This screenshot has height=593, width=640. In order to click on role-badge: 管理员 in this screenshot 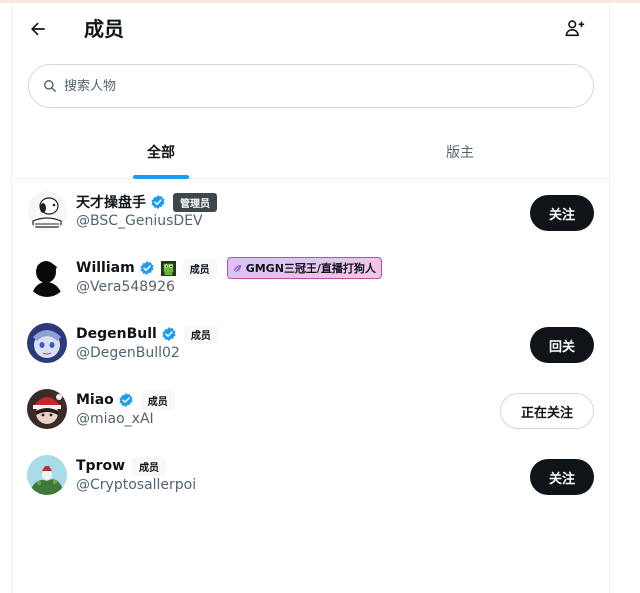, I will do `click(195, 202)`.